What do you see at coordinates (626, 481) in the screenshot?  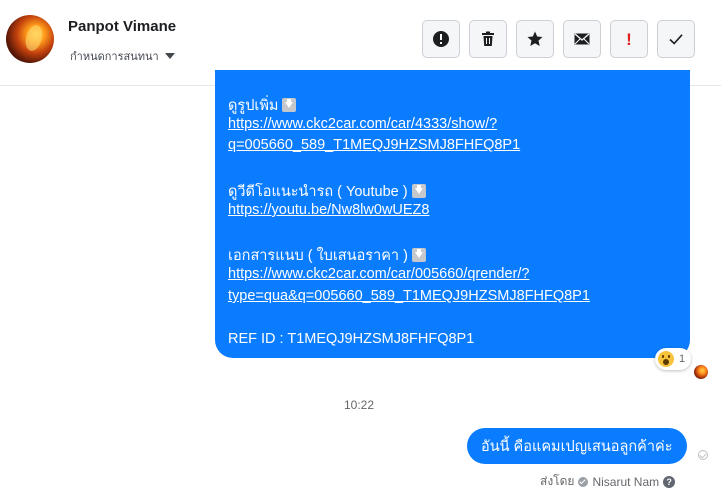 I see `sent-by-name: Nisarut Nam` at bounding box center [626, 481].